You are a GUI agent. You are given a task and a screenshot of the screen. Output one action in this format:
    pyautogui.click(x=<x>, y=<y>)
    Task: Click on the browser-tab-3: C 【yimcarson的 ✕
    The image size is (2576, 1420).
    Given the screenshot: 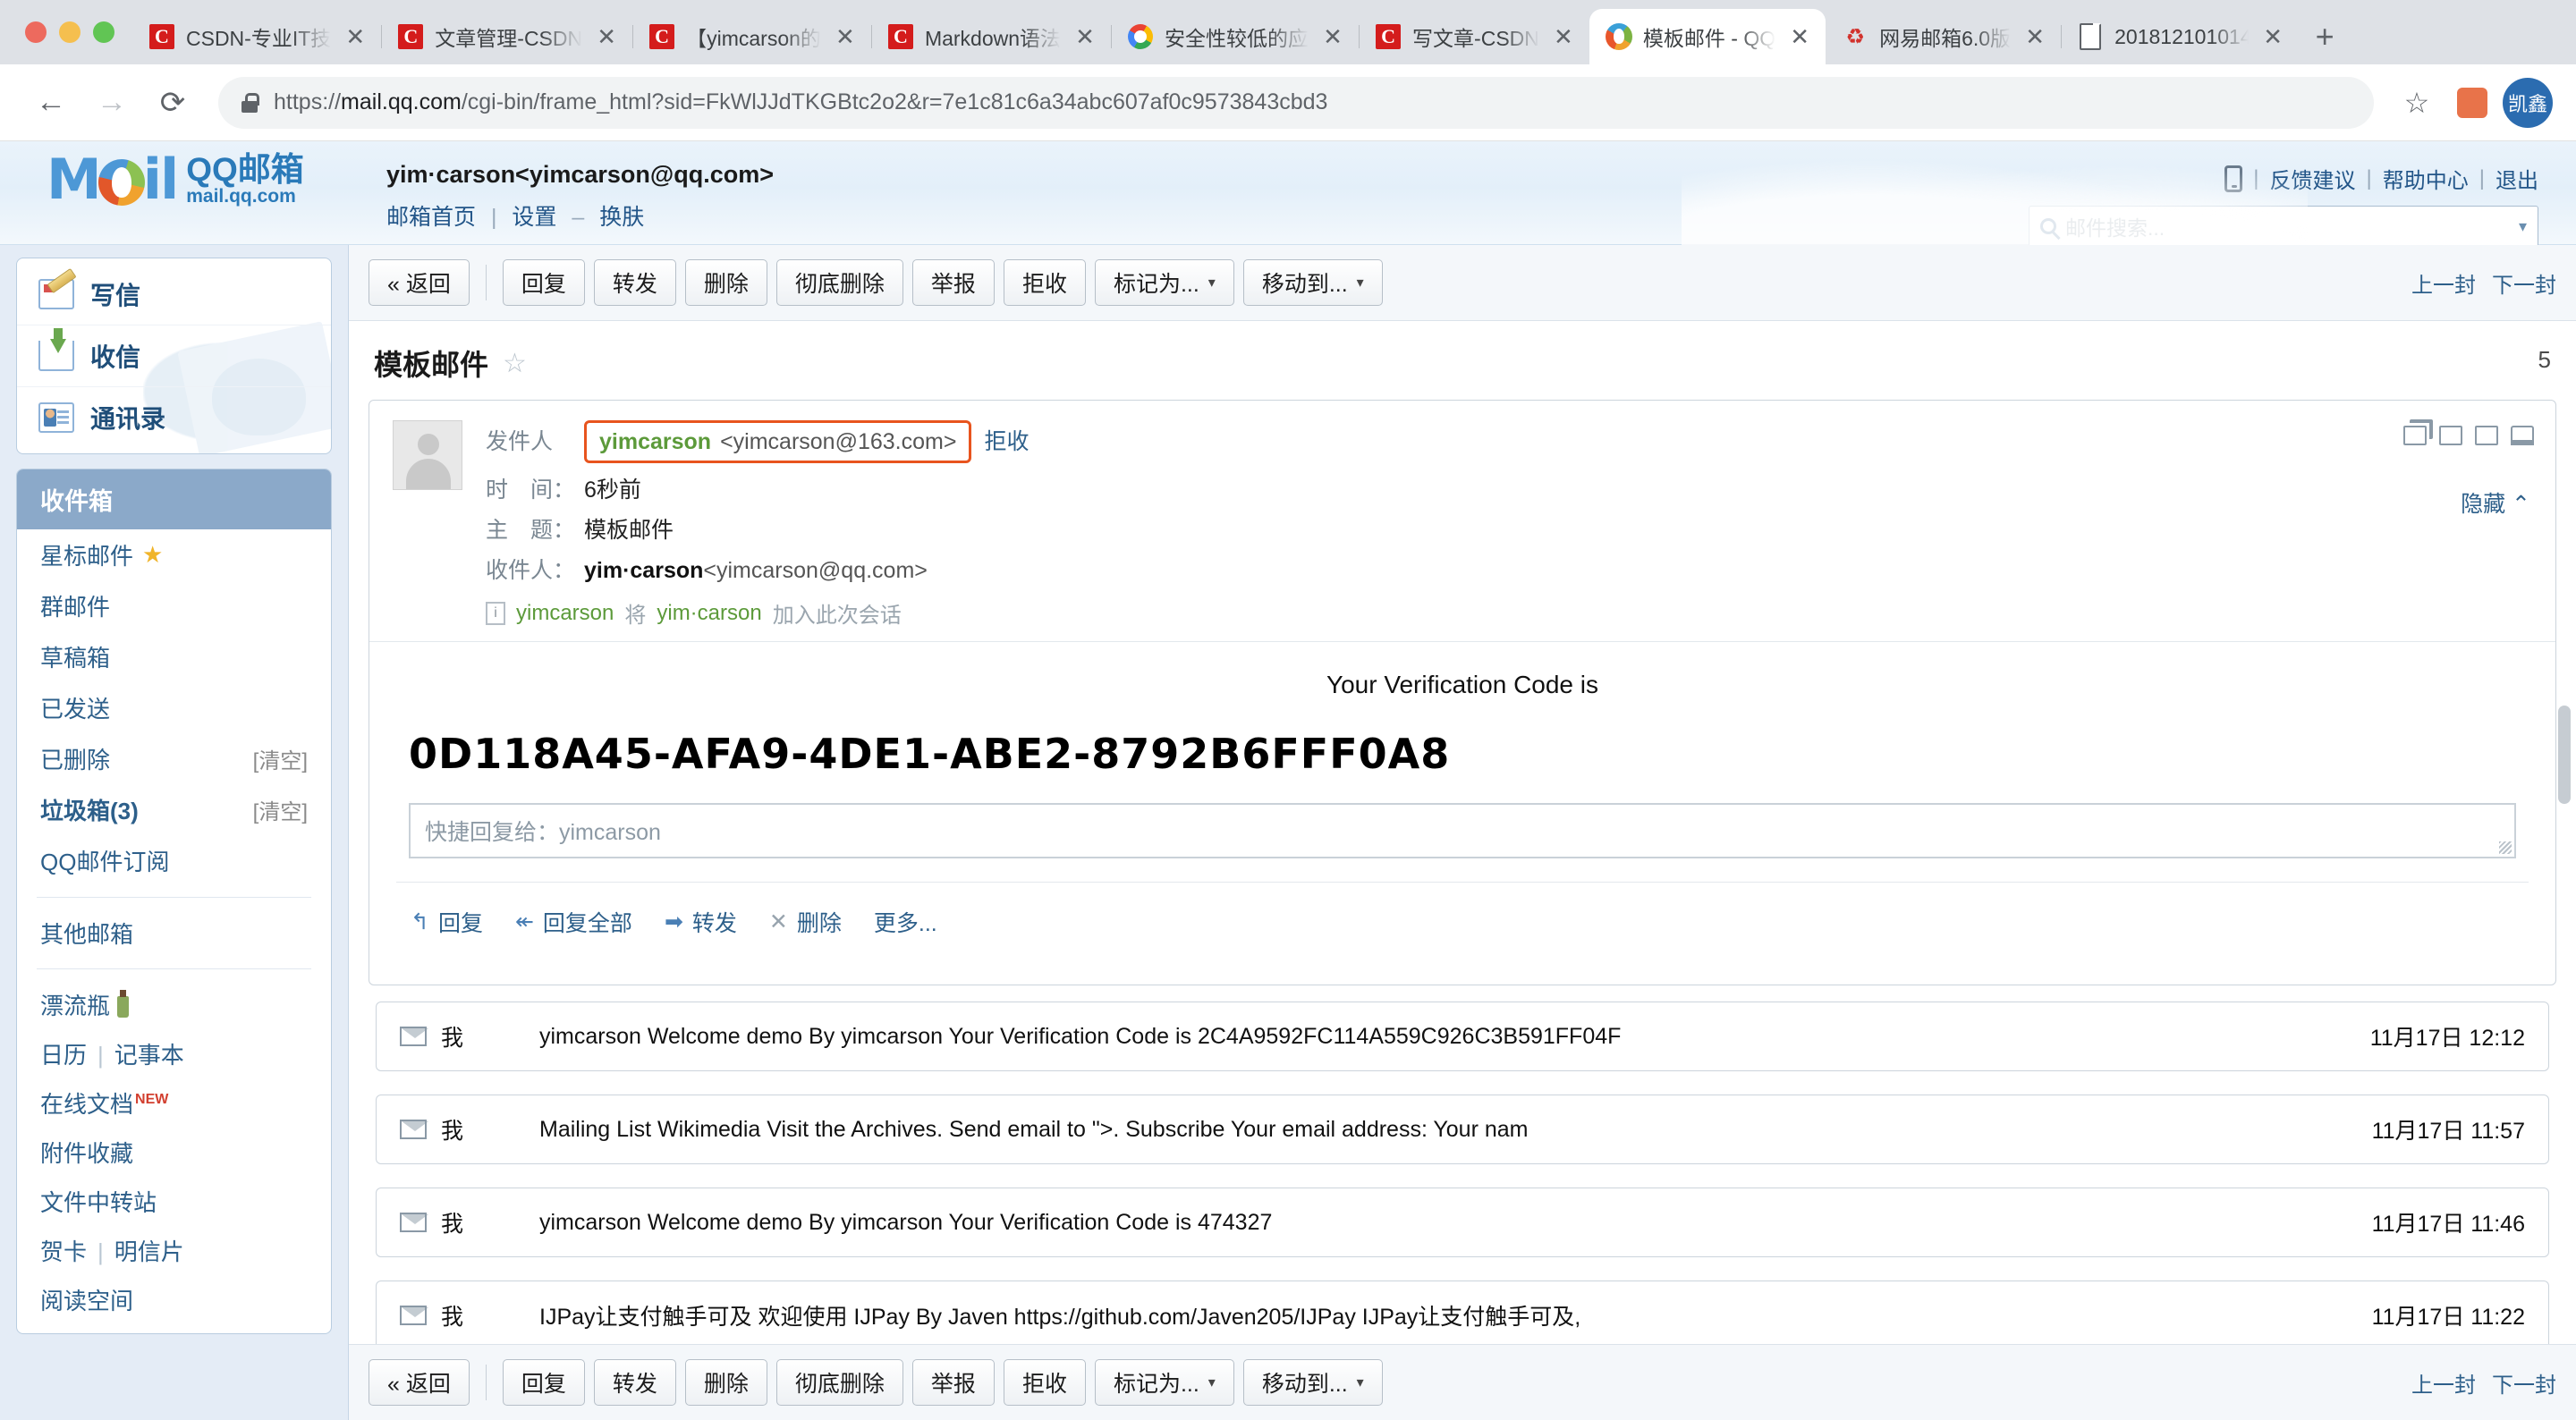 What is the action you would take?
    pyautogui.click(x=751, y=36)
    